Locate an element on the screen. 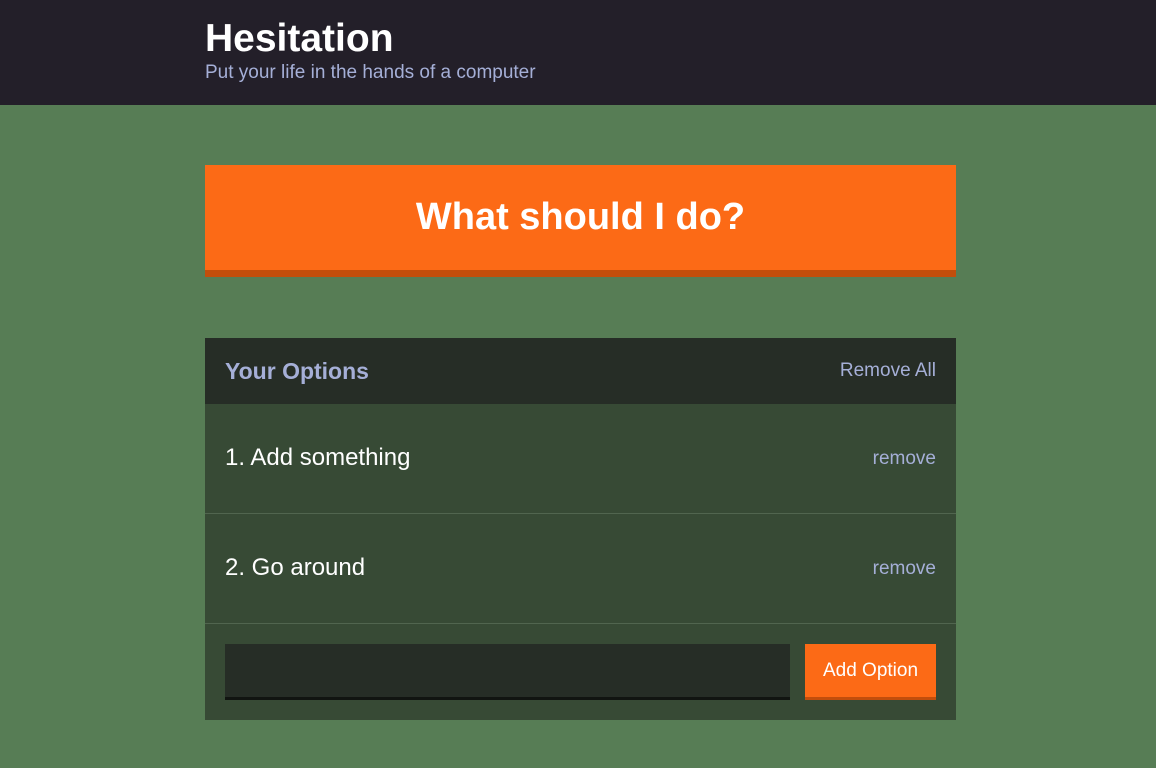 The height and width of the screenshot is (768, 1156). option-text: 1. Add something is located at coordinates (318, 457).